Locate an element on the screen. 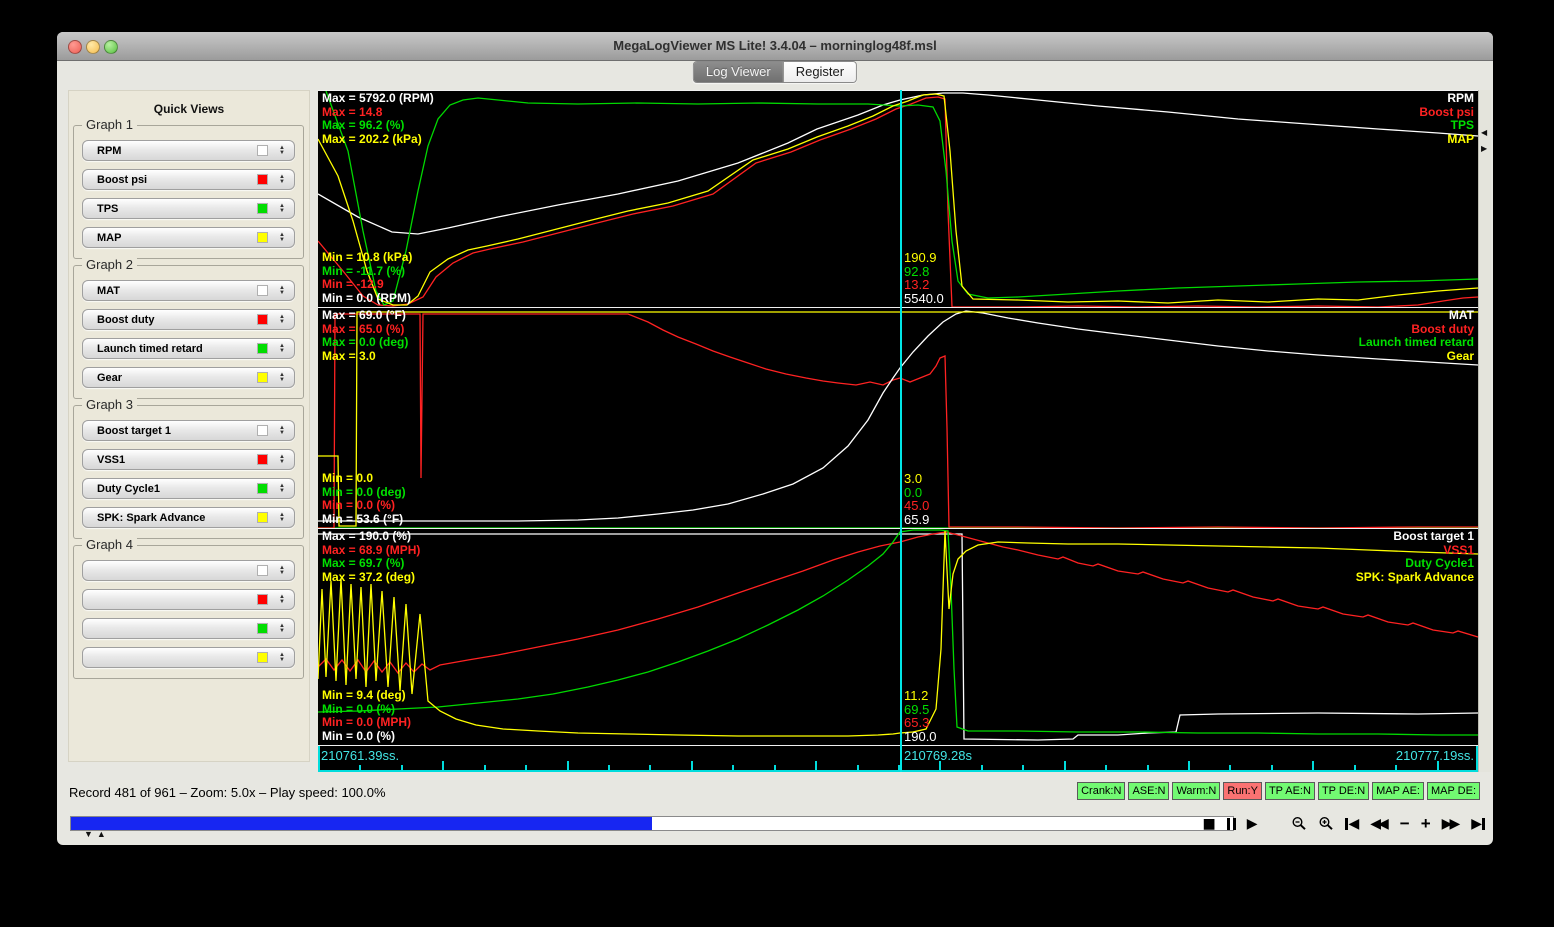  max-values-line: Max = 69.0 (°F) is located at coordinates (364, 315).